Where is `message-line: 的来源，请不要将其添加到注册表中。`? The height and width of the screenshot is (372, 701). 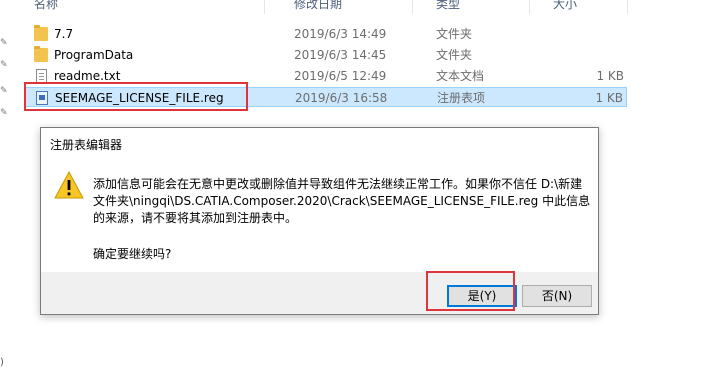
message-line: 的来源，请不要将其添加到注册表中。 is located at coordinates (195, 218).